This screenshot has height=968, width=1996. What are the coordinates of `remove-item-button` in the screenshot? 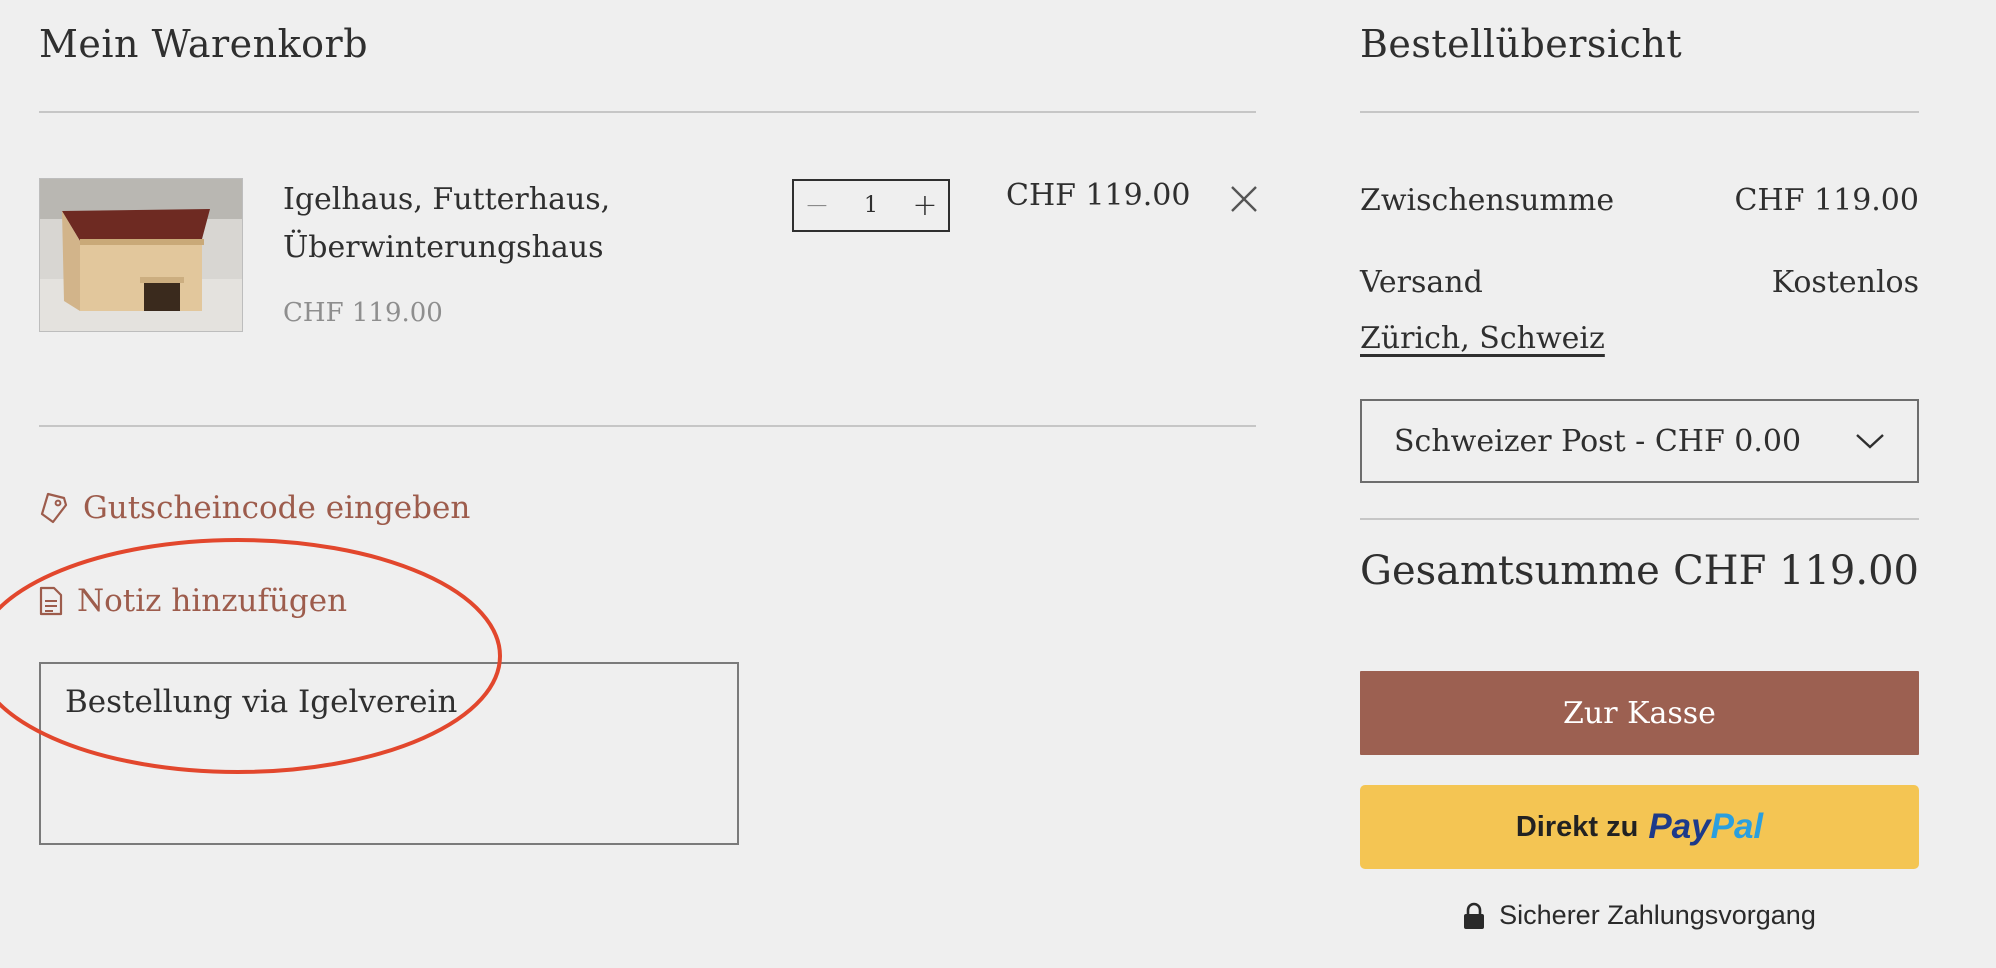 It's located at (1244, 199).